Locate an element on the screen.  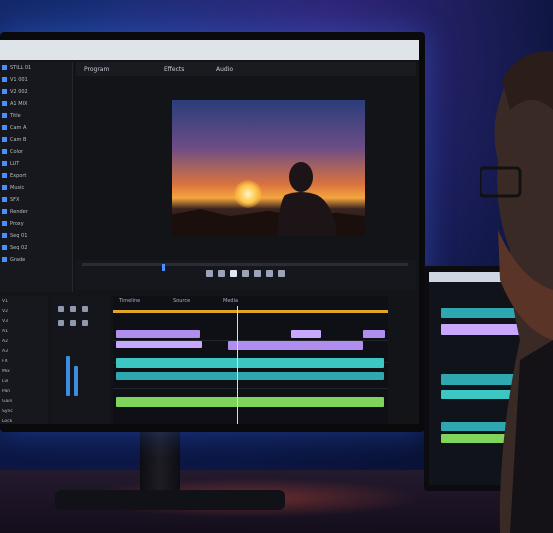
editor-person is located at coordinates (516, 292).